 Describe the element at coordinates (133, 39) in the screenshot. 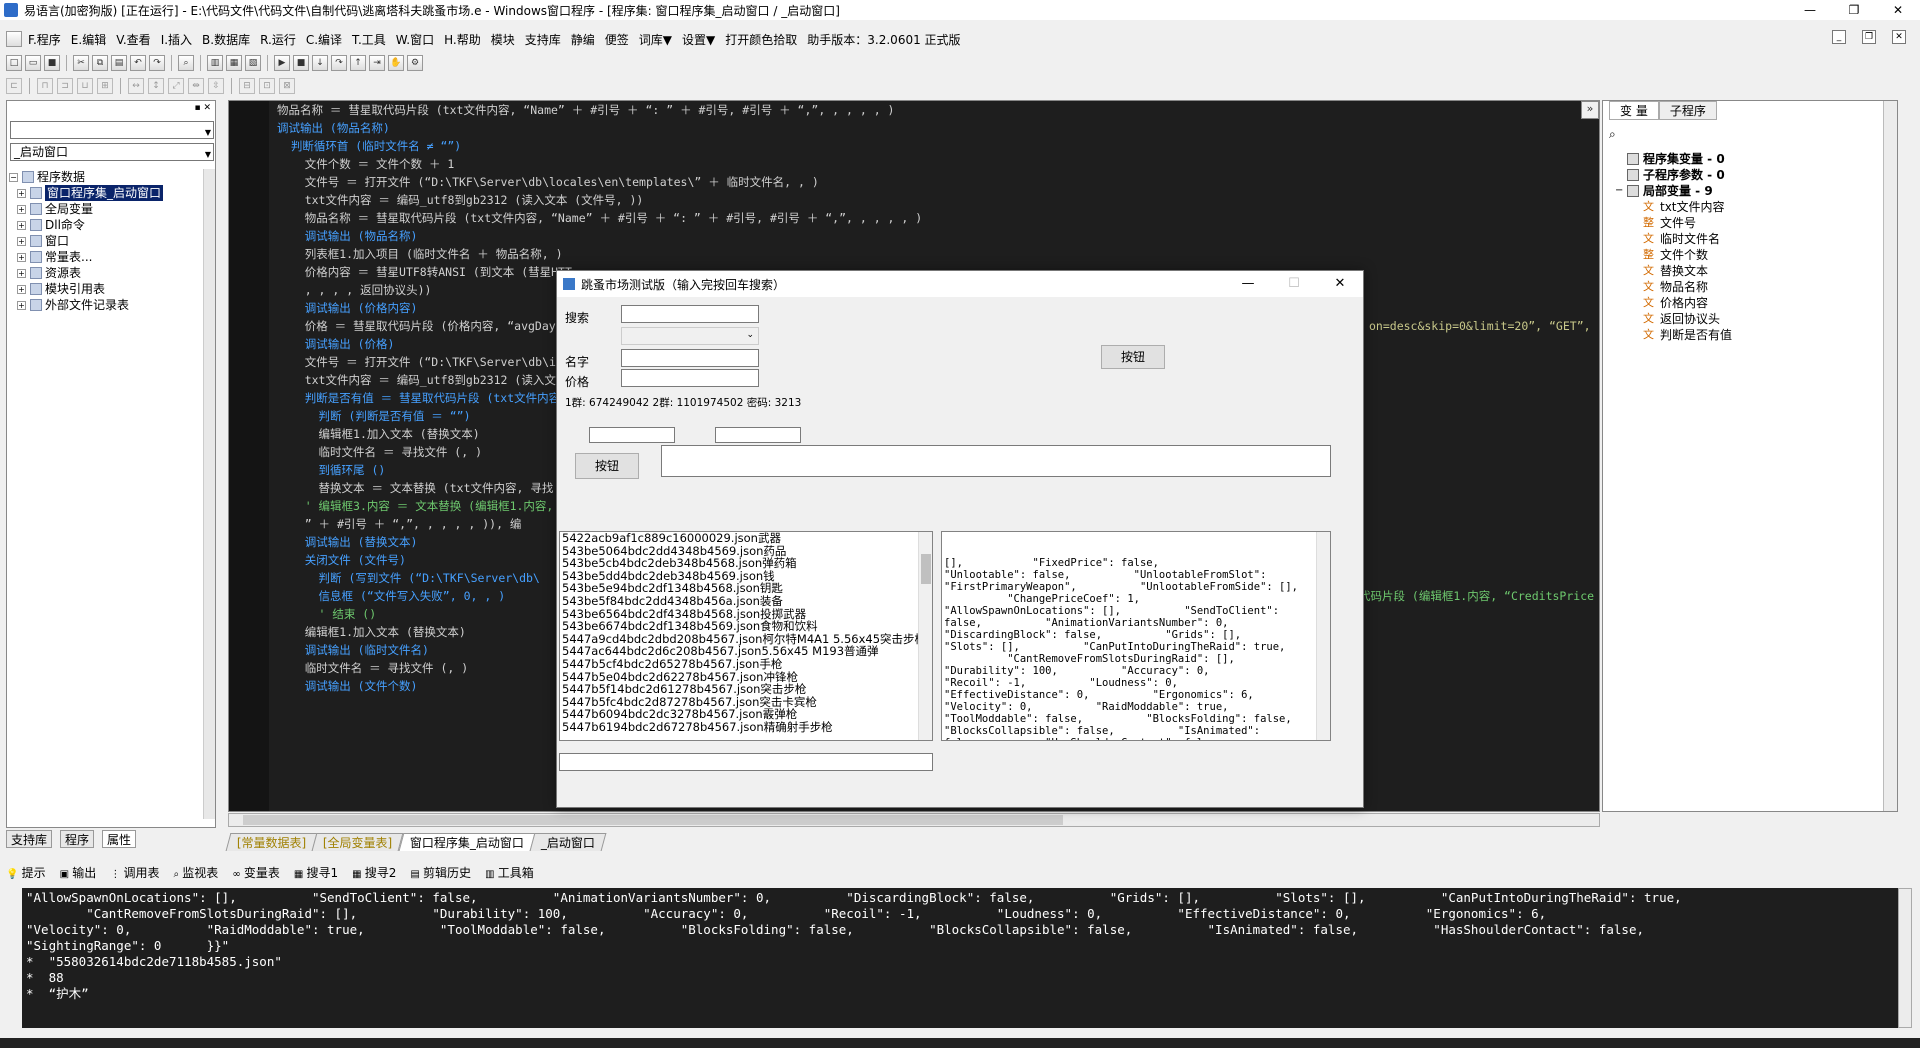

I see `menu-item: V.查看` at that location.